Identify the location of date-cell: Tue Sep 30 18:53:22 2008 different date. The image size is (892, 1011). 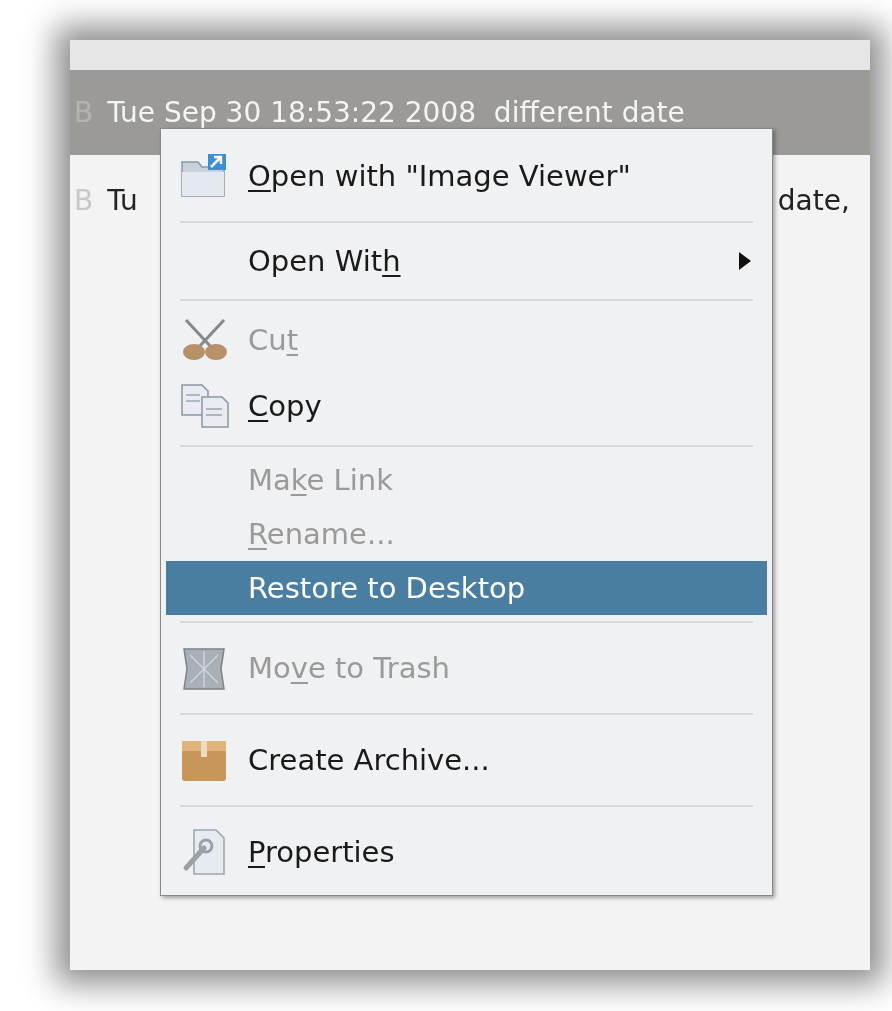
(396, 112).